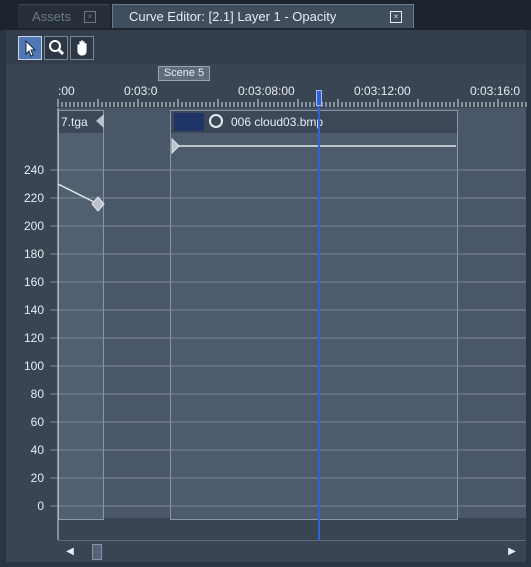 This screenshot has width=531, height=567. Describe the element at coordinates (33, 170) in the screenshot. I see `y-axis-label: 240` at that location.